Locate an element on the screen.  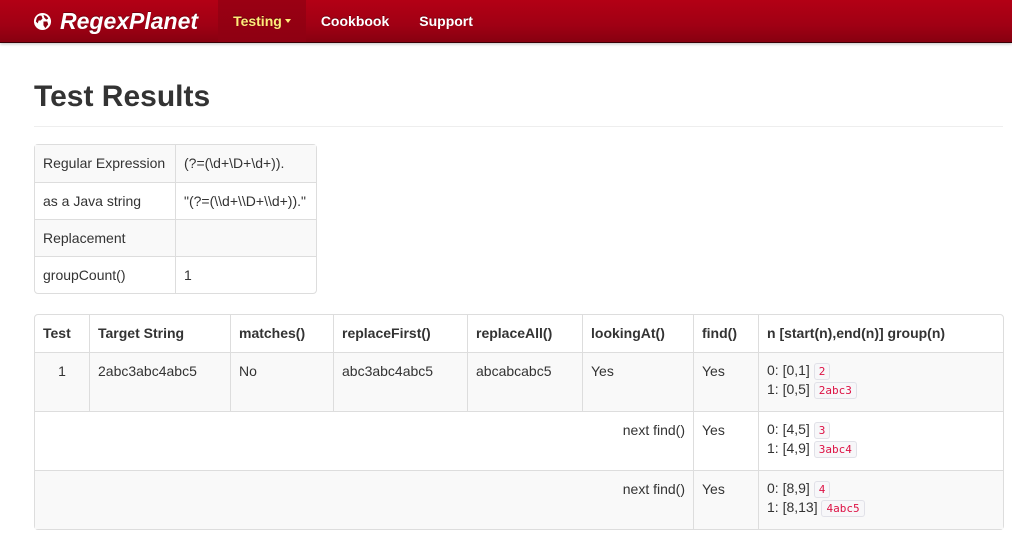
nav-cookbook-label: Cookbook is located at coordinates (355, 21).